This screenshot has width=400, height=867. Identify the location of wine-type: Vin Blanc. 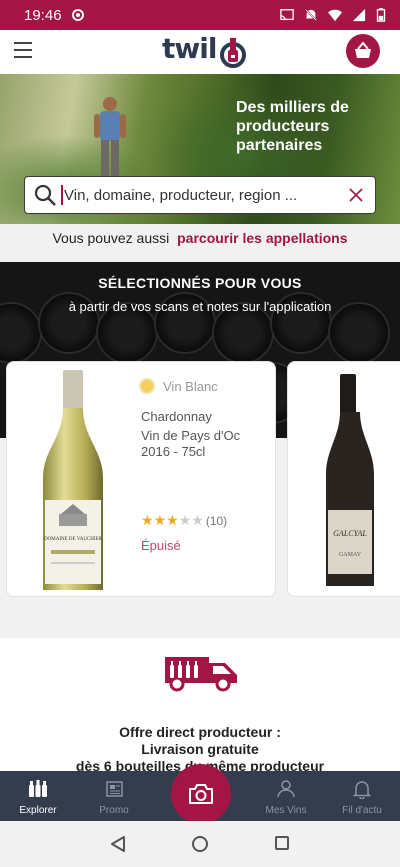
(178, 386).